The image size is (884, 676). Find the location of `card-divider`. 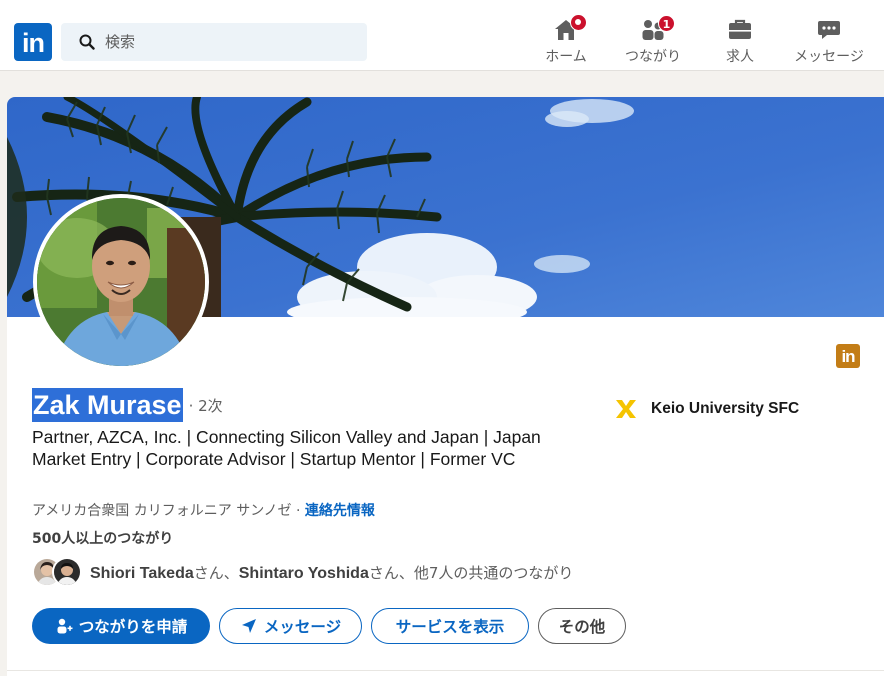

card-divider is located at coordinates (445, 670).